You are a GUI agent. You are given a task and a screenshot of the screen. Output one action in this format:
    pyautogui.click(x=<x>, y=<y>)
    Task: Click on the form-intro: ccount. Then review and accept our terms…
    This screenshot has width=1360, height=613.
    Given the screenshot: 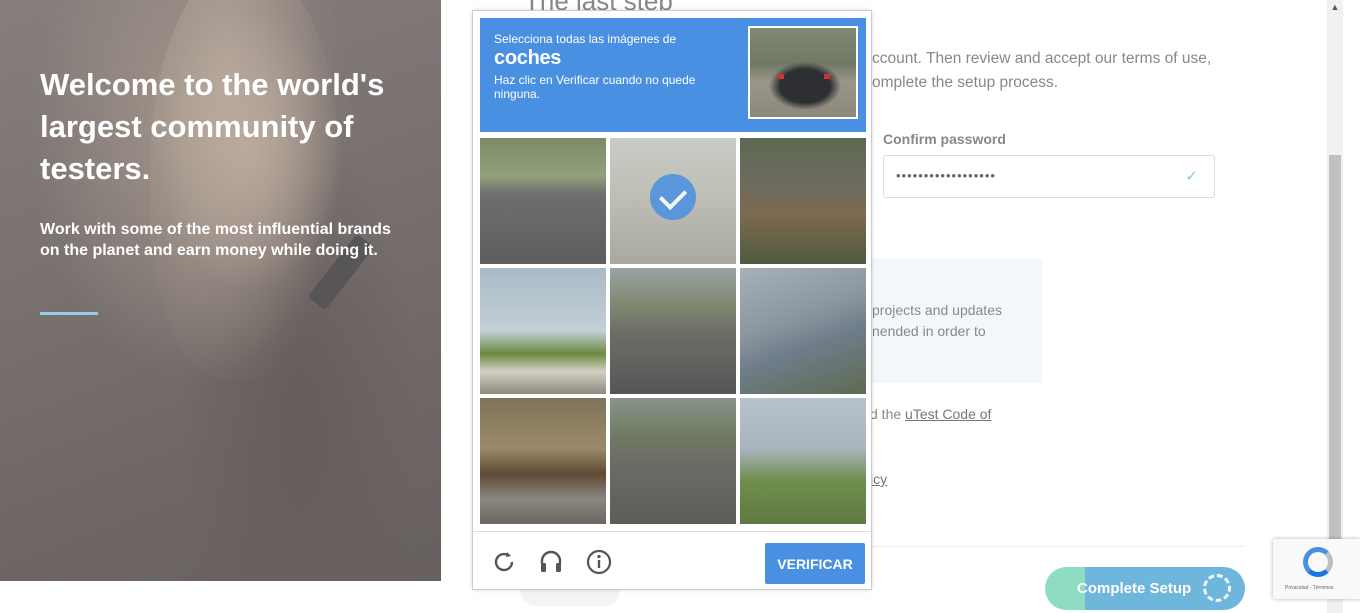 What is the action you would take?
    pyautogui.click(x=1052, y=71)
    